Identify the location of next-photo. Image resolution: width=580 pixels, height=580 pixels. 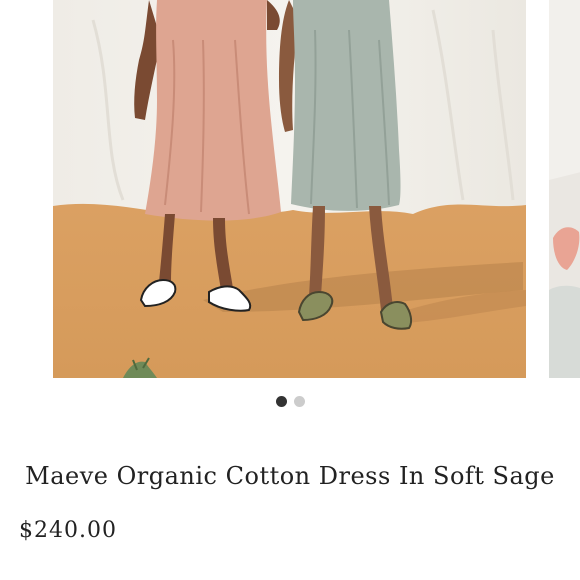
(564, 189).